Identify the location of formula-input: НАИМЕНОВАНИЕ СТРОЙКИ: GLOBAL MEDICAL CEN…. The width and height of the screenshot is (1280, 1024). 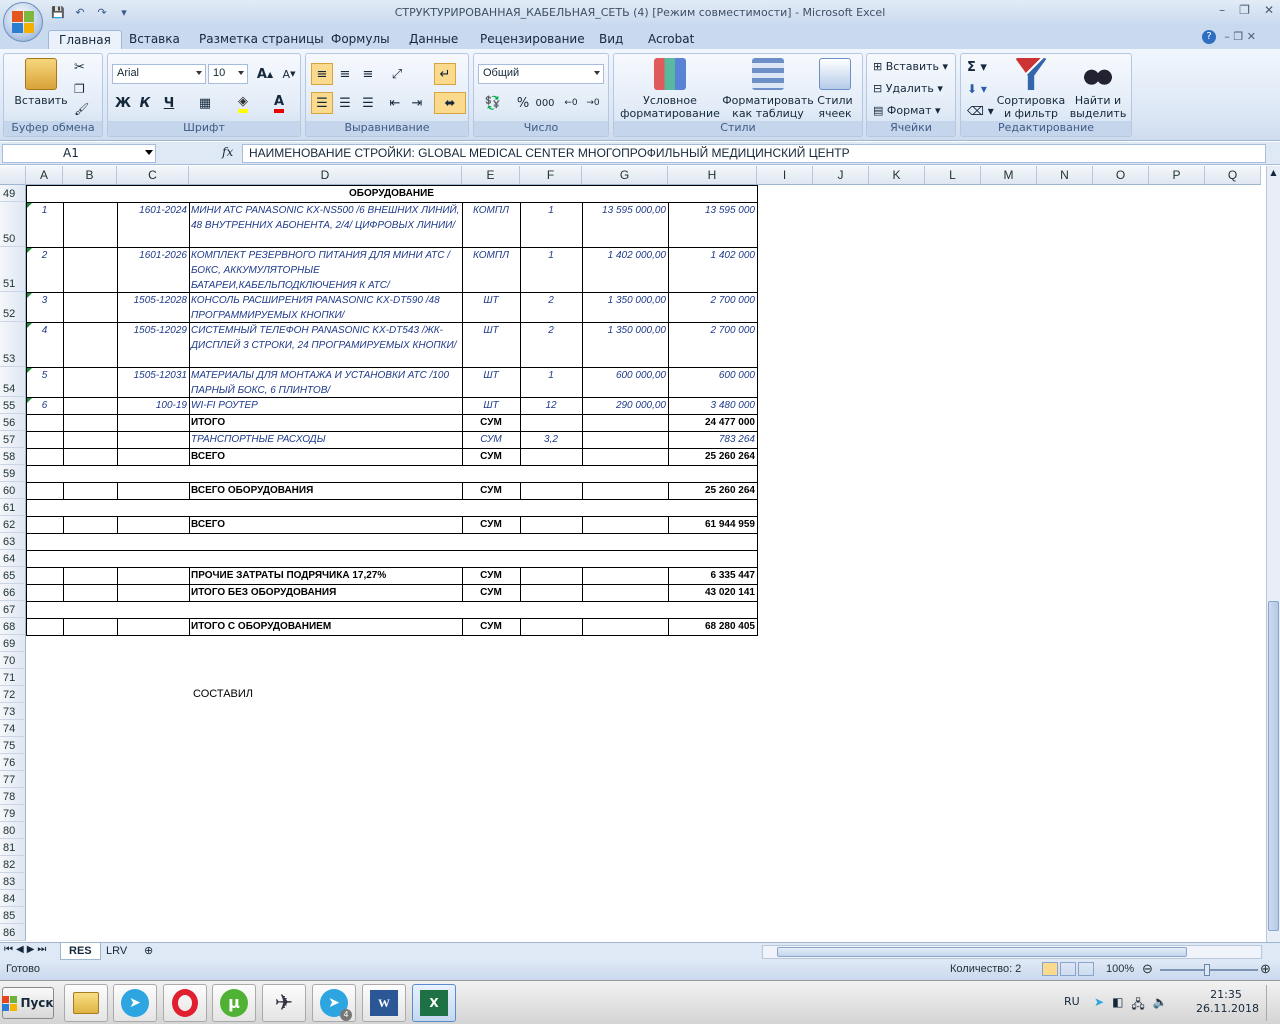
(754, 153).